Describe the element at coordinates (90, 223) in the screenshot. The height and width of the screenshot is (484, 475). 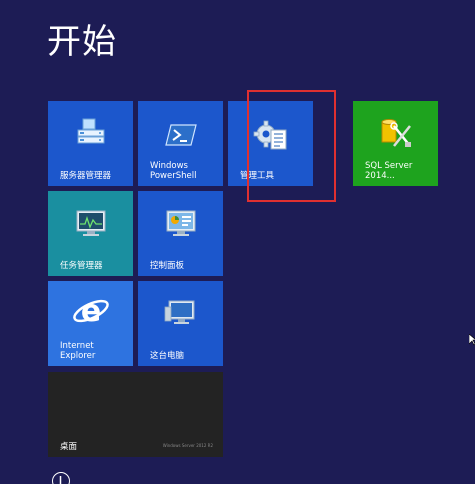
I see `task-manager-monitor-icon` at that location.